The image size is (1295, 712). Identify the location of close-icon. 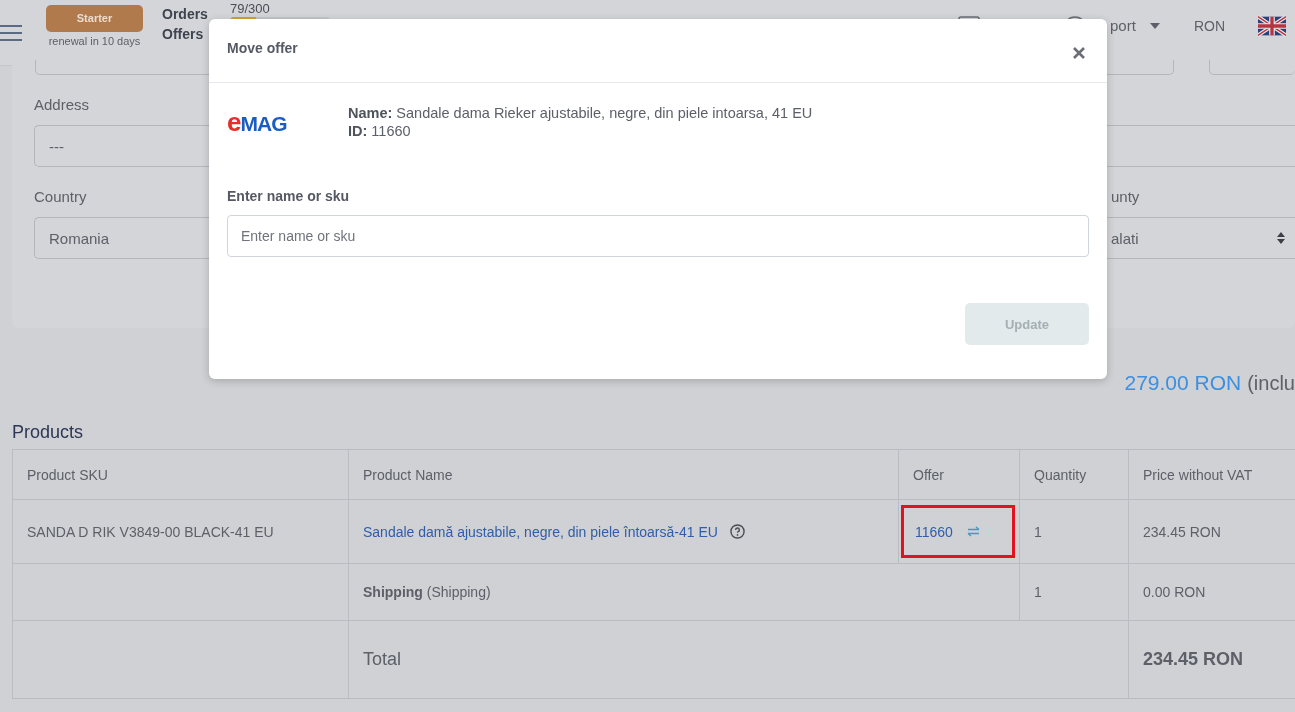
(1079, 53).